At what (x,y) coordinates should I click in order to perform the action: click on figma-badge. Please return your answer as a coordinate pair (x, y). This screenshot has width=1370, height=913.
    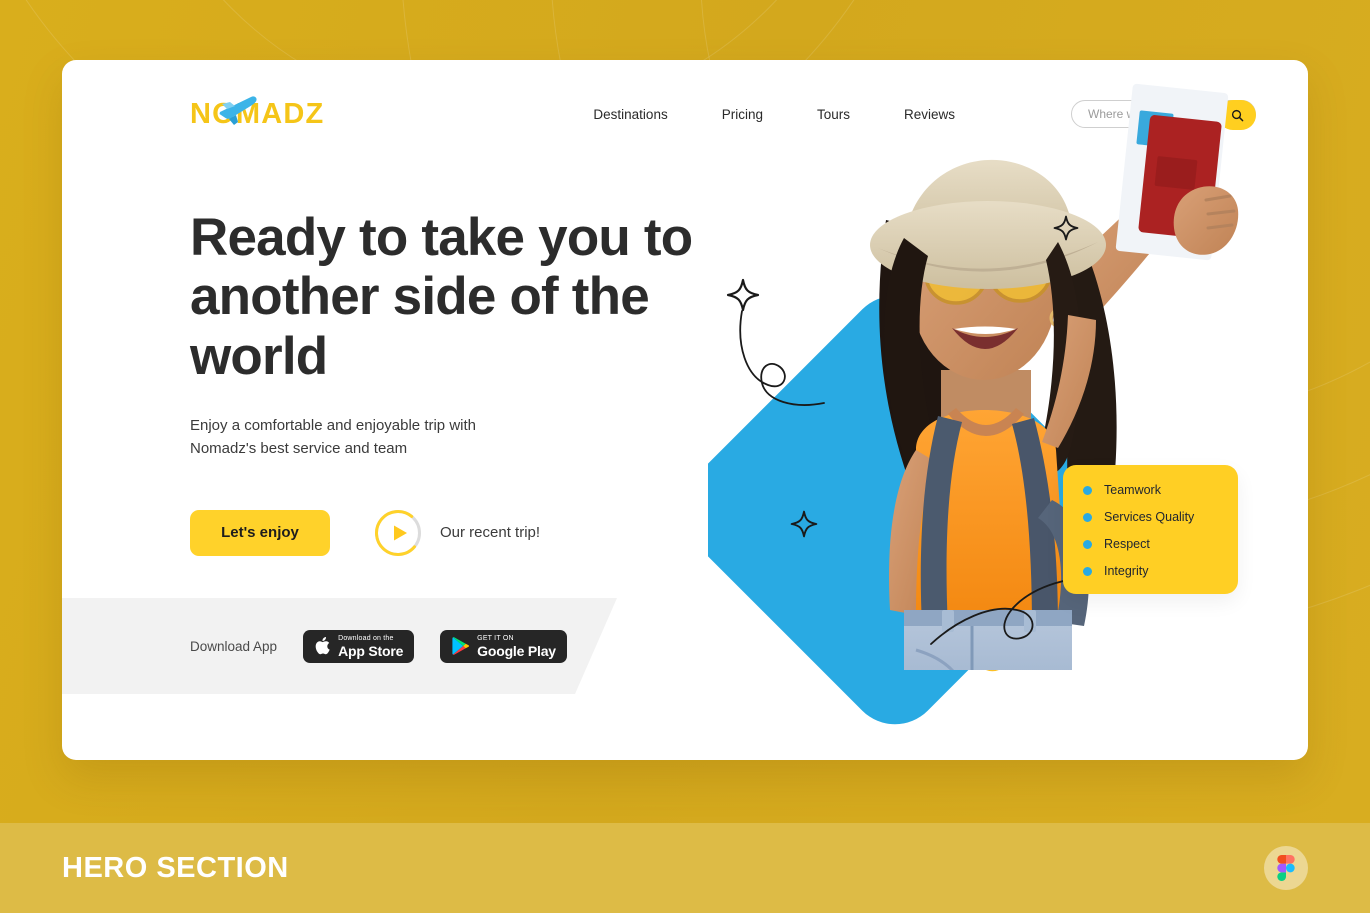
    Looking at the image, I should click on (1286, 868).